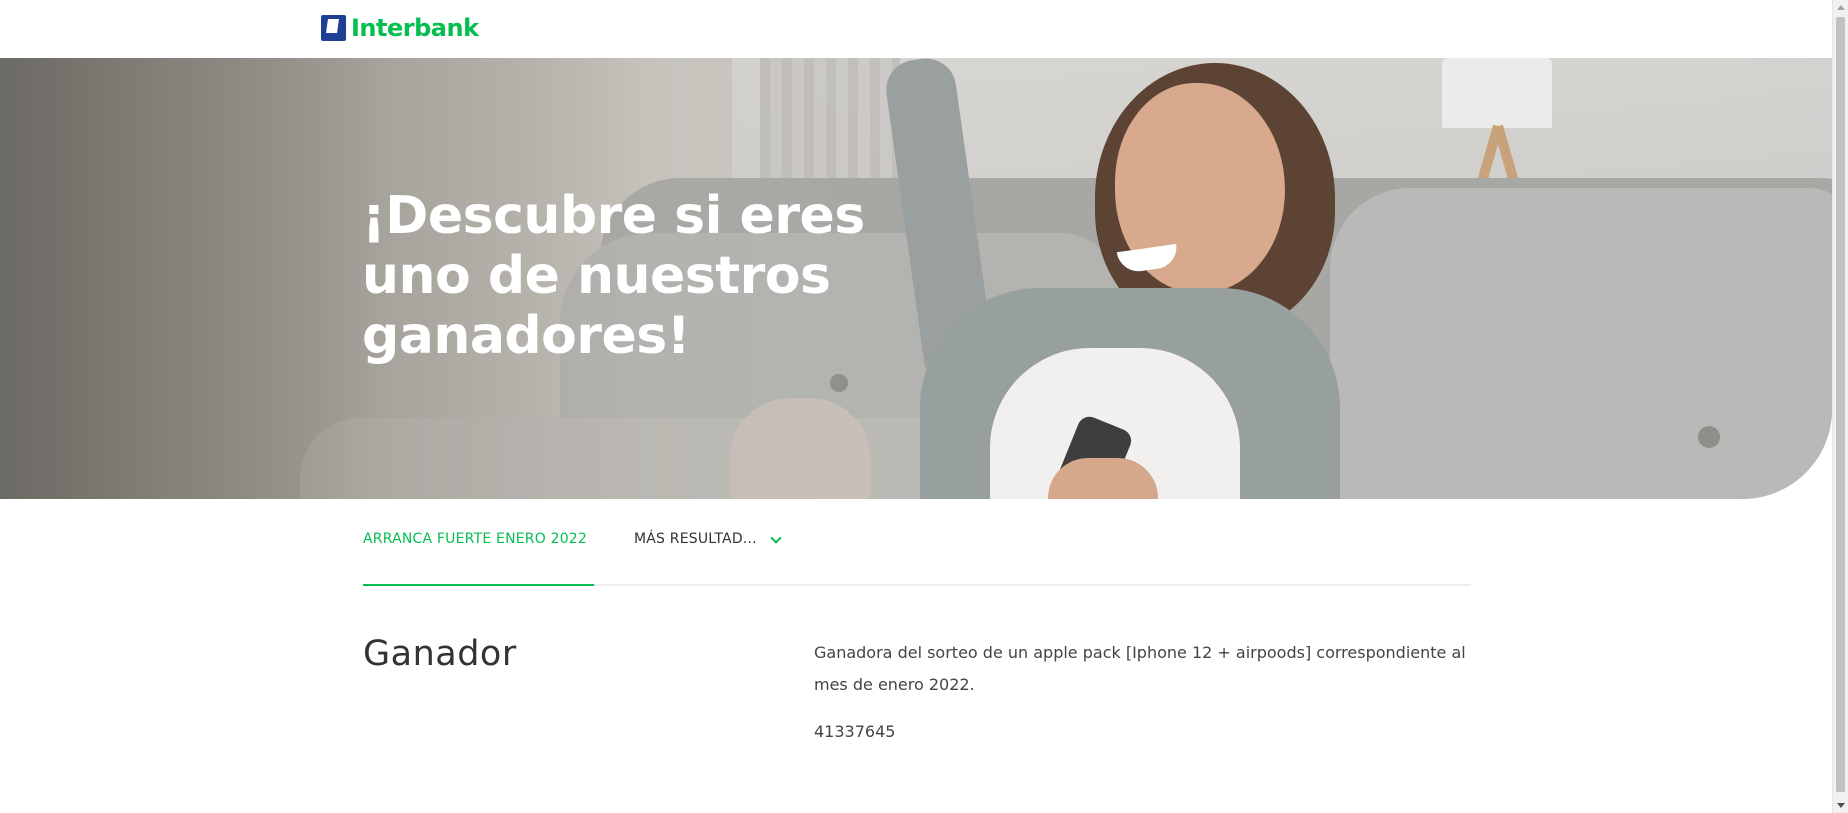 Image resolution: width=1848 pixels, height=813 pixels. I want to click on interbank-logo: Interbank, so click(400, 28).